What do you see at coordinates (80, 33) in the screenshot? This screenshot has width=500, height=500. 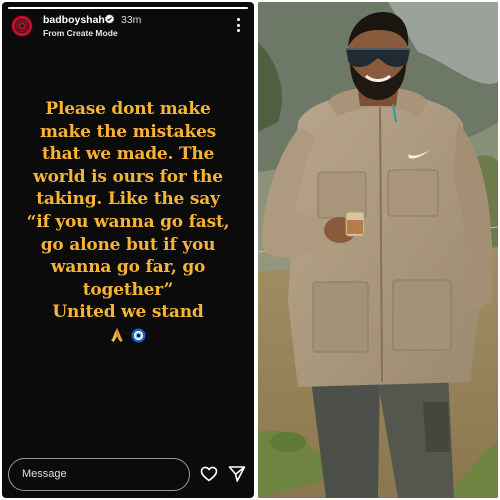 I see `story-subtext: From Create Mode` at bounding box center [80, 33].